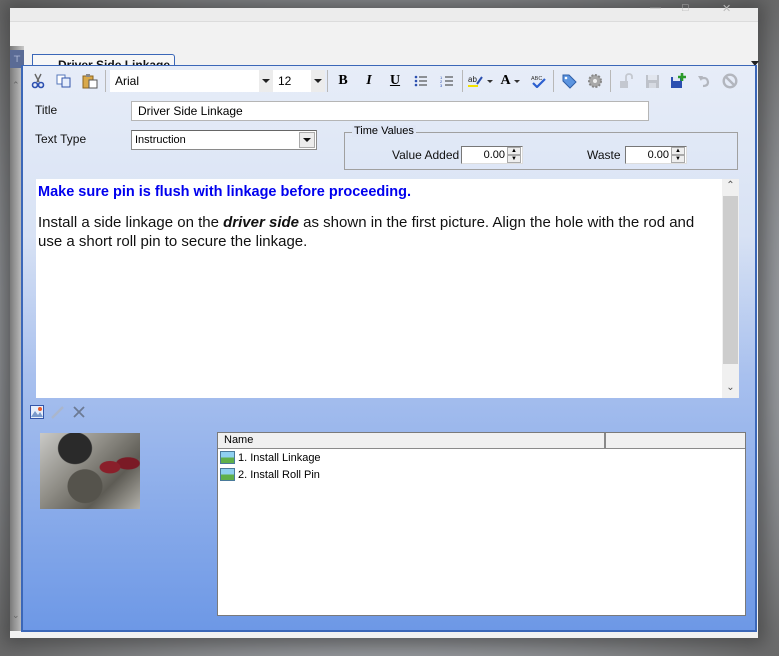 The image size is (779, 656). I want to click on scrollbar-thumb, so click(730, 280).